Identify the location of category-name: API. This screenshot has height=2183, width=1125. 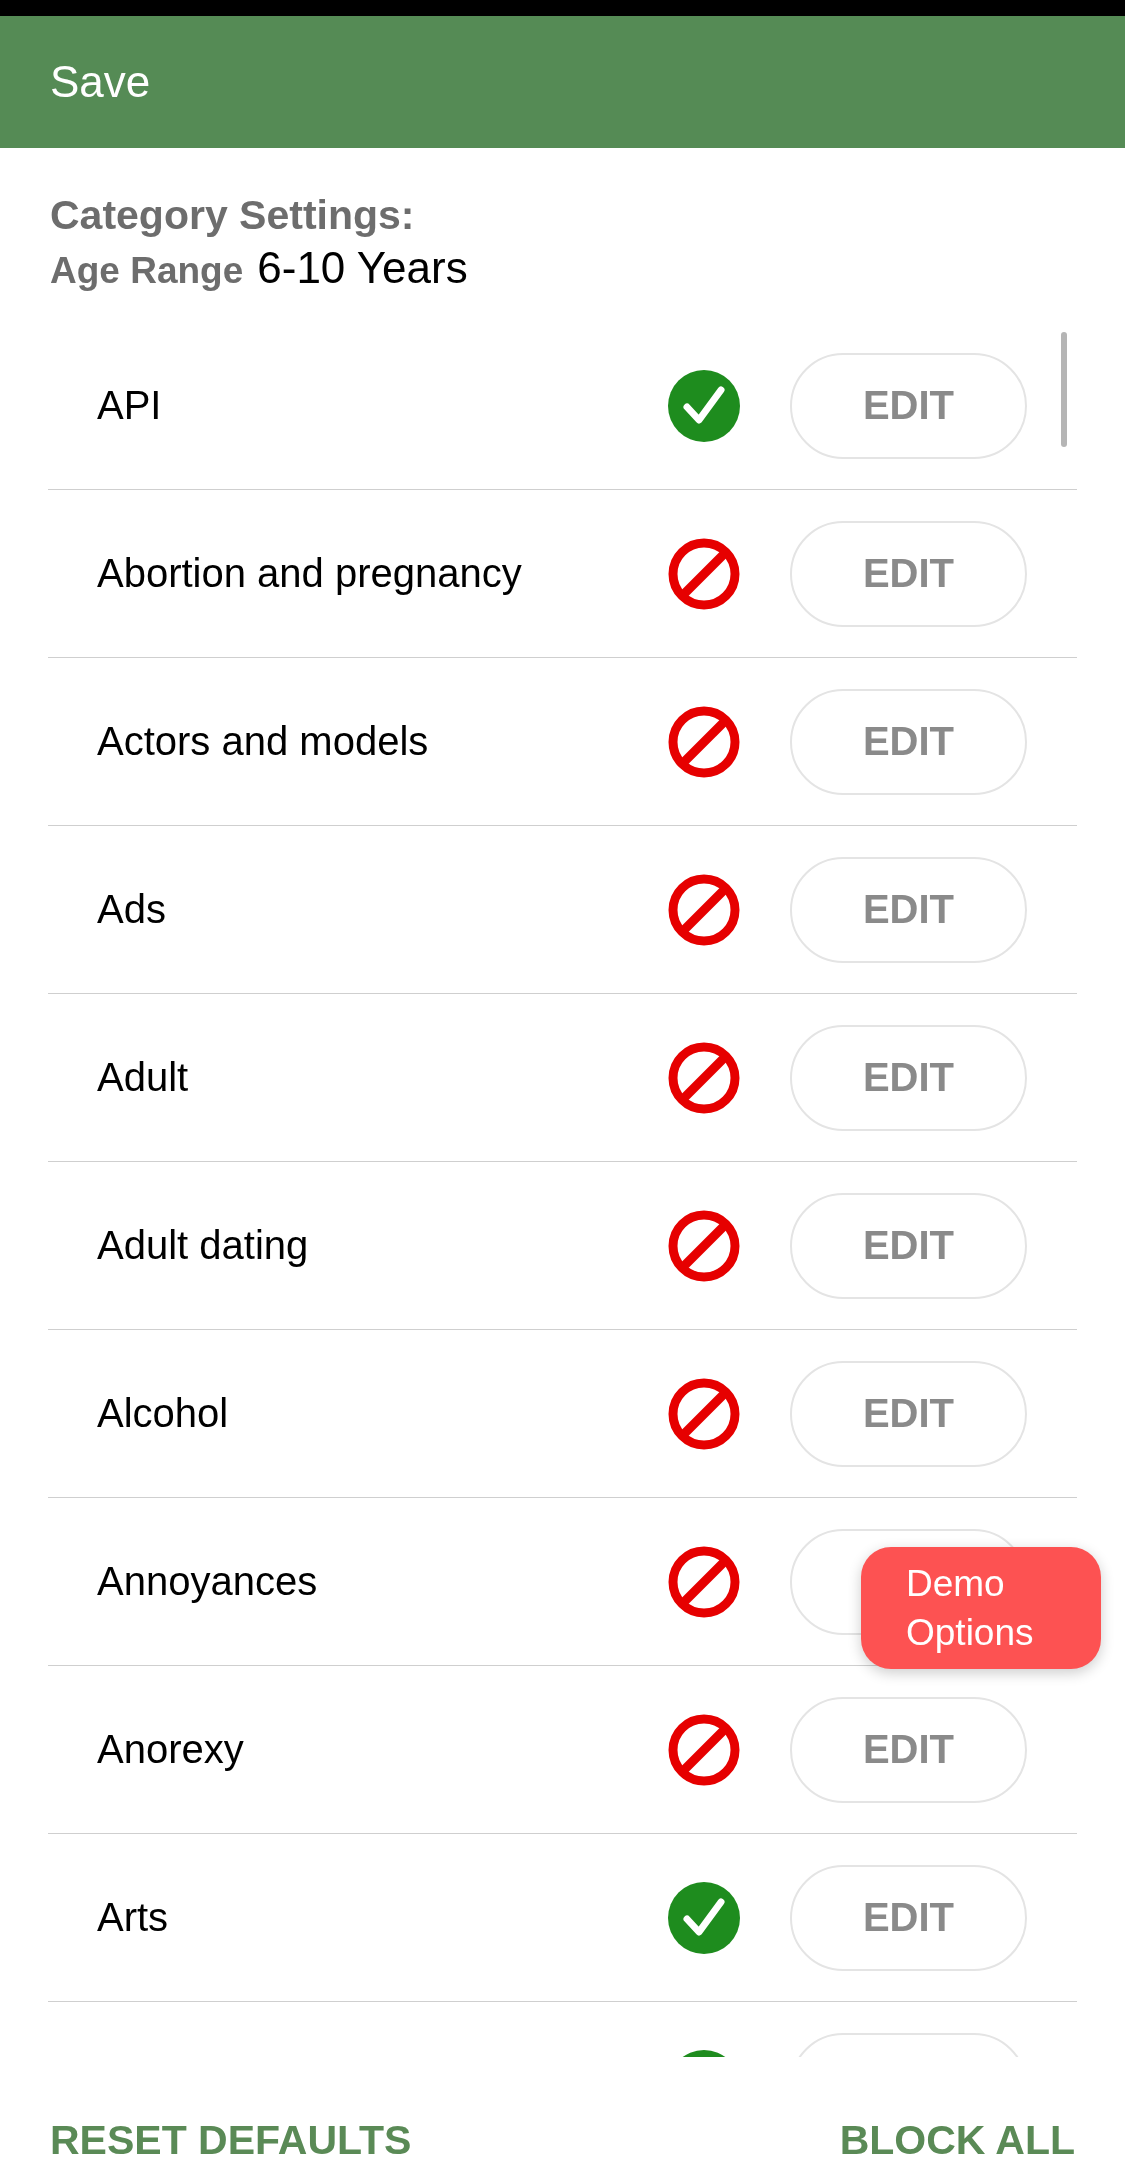
(129, 405).